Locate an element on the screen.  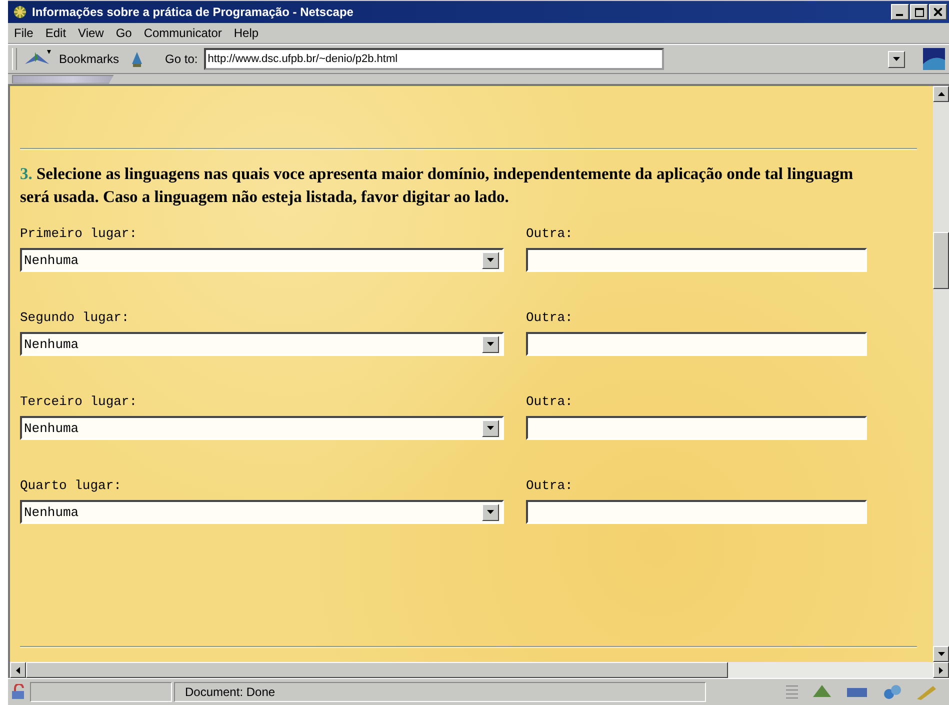
scroll-right-button is located at coordinates (941, 670).